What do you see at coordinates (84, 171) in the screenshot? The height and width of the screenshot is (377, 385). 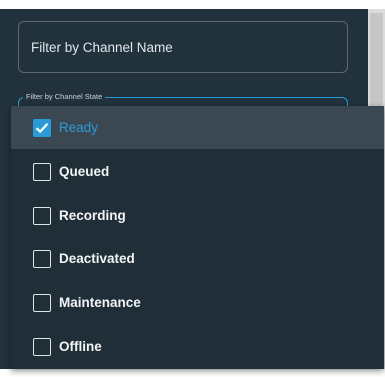 I see `state-option-label: Queued` at bounding box center [84, 171].